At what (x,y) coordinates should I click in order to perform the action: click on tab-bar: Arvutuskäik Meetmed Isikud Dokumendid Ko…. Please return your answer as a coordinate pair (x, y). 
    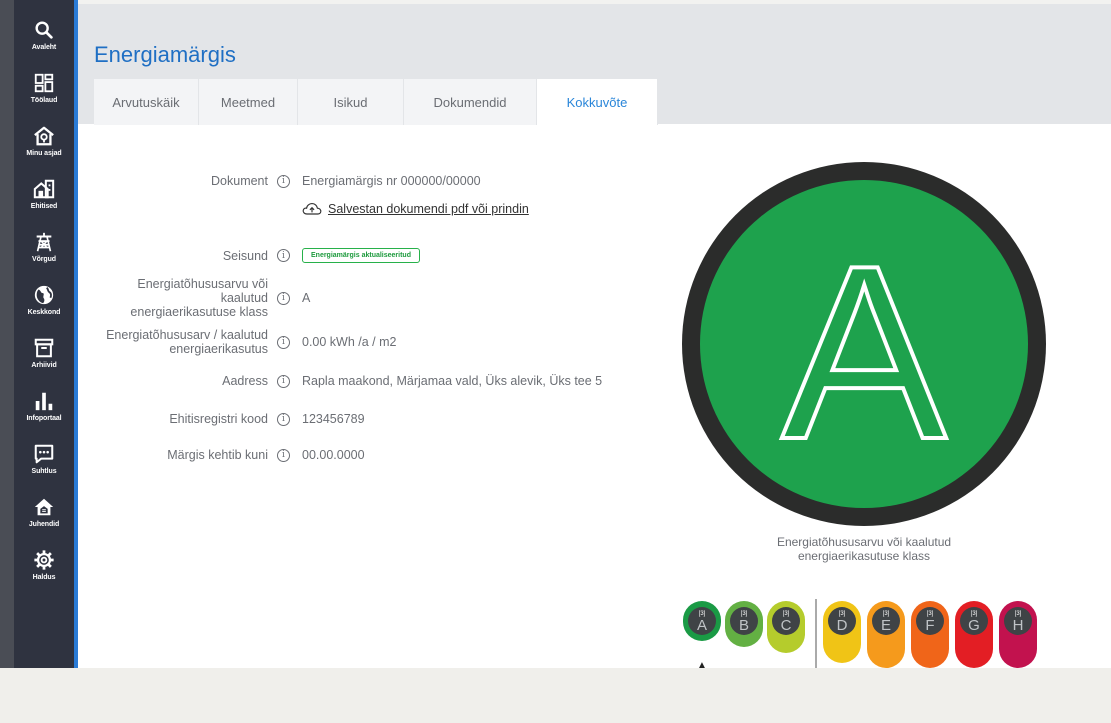
    Looking at the image, I should click on (376, 102).